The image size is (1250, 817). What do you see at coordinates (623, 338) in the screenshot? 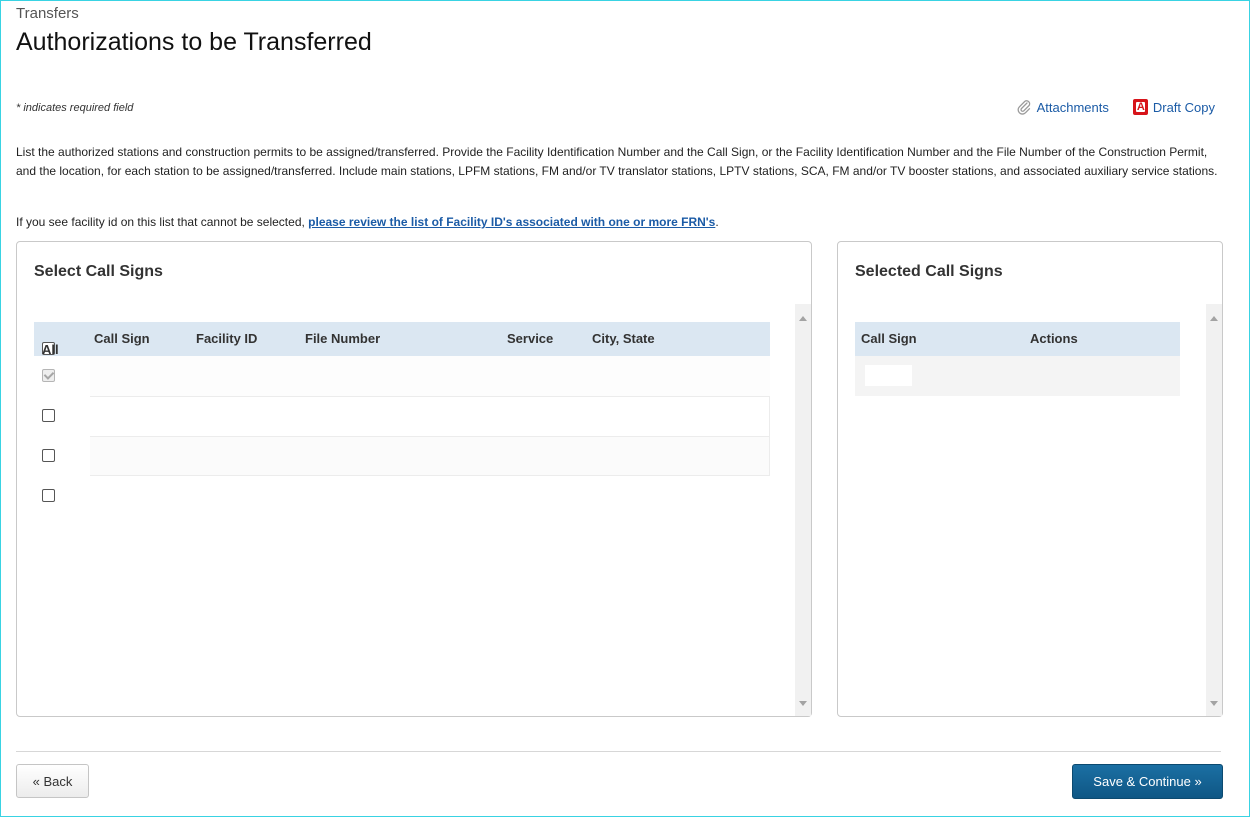
I see `column-city-state: City, State` at bounding box center [623, 338].